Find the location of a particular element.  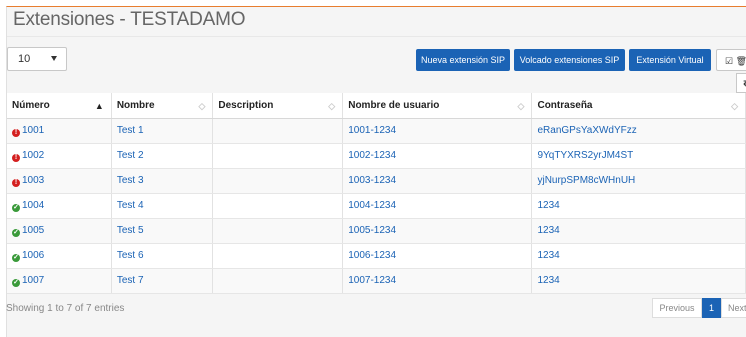

password-cell-text: eRanGPsYaXWdYFzz is located at coordinates (587, 130).